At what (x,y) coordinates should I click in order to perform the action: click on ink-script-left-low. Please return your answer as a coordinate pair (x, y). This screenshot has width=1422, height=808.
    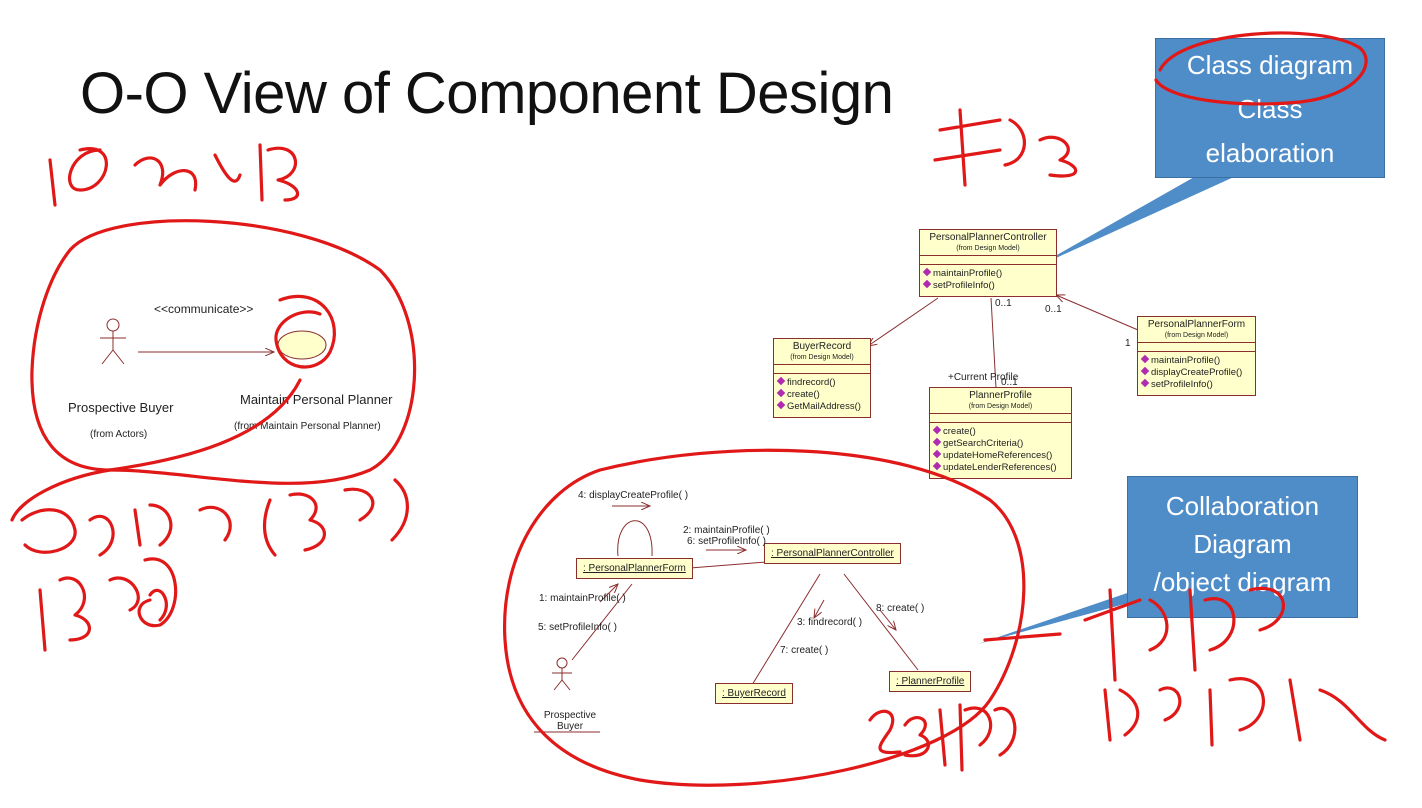
    Looking at the image, I should click on (108, 604).